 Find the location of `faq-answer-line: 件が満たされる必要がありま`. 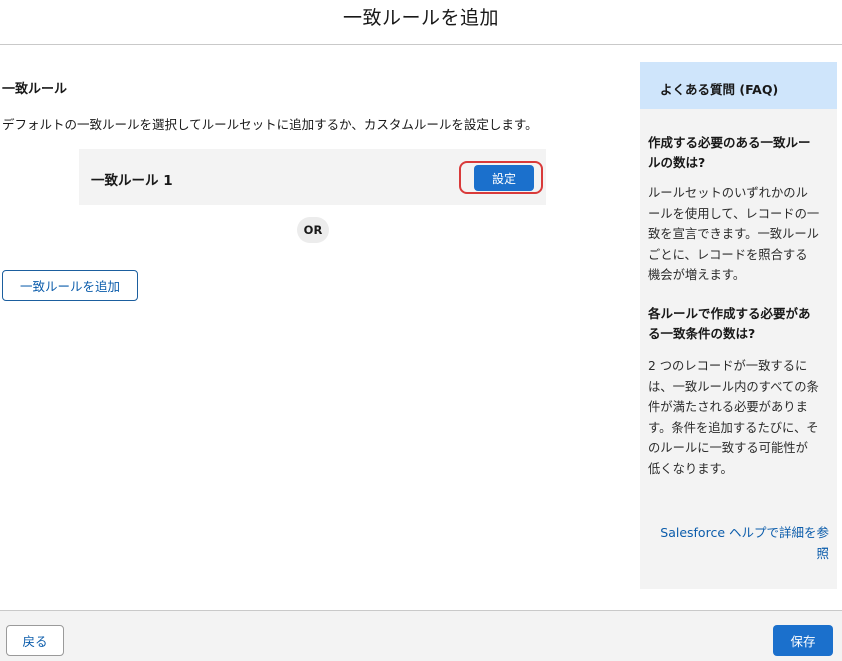

faq-answer-line: 件が満たされる必要がありま is located at coordinates (728, 407).